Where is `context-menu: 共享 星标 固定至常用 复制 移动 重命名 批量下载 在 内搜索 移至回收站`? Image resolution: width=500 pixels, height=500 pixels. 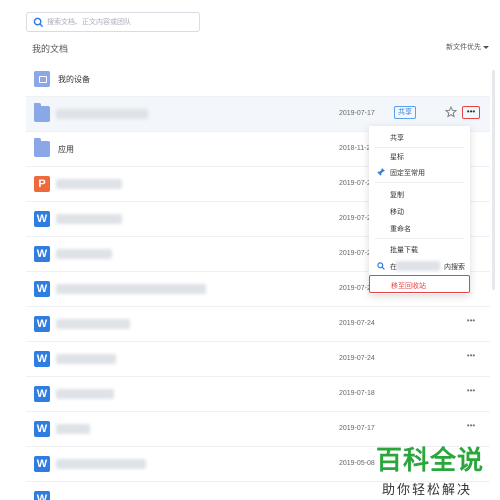 context-menu: 共享 星标 固定至常用 复制 移动 重命名 批量下载 在 内搜索 移至回收站 is located at coordinates (419, 210).